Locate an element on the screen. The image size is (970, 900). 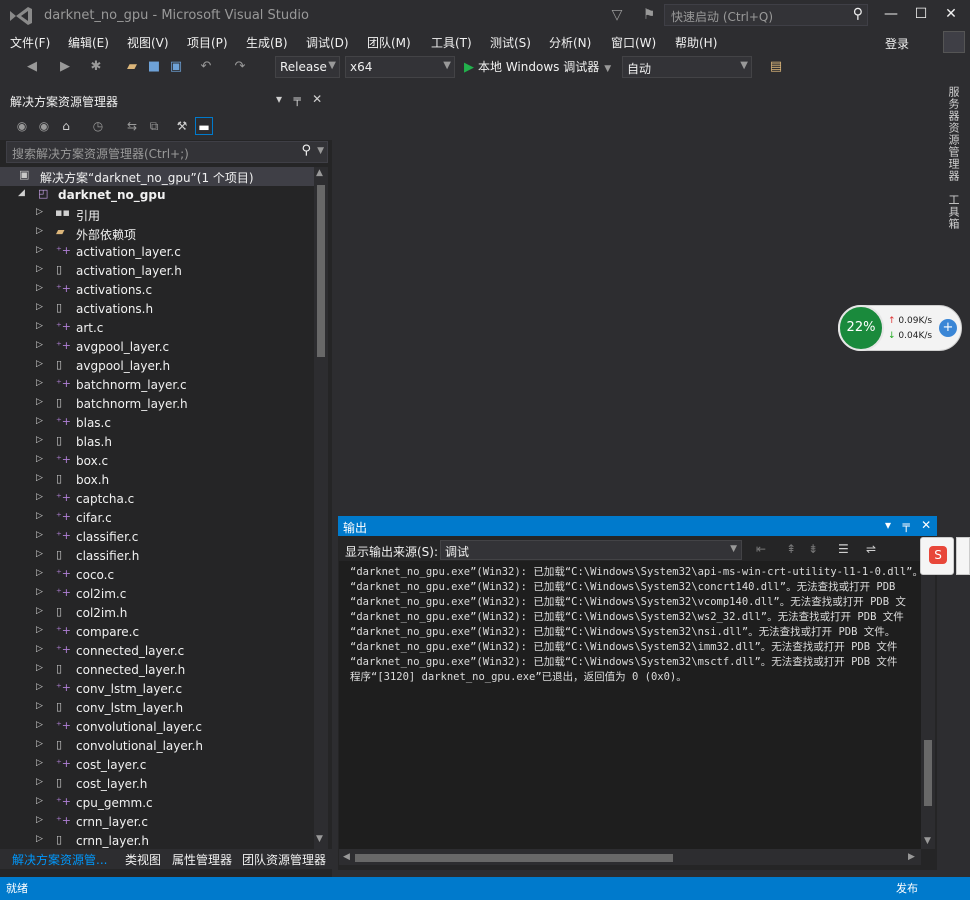
redo-icon: ↷ is located at coordinates (240, 67).